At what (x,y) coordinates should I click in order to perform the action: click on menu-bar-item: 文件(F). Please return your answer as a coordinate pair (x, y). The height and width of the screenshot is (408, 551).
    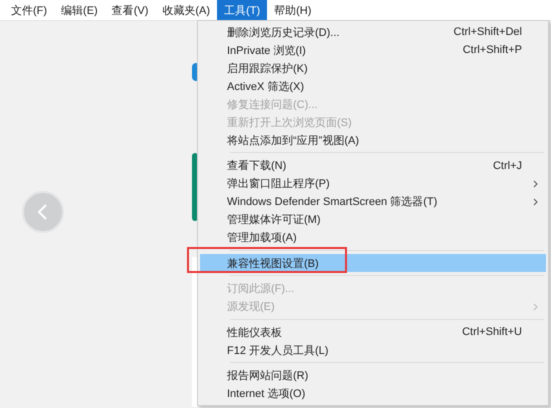
    Looking at the image, I should click on (29, 10).